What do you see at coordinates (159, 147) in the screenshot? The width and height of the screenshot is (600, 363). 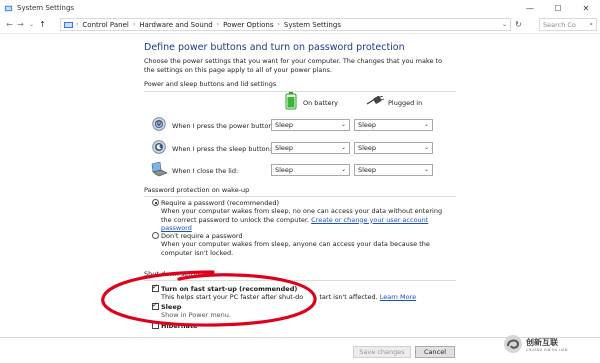 I see `sleep-button-icon` at bounding box center [159, 147].